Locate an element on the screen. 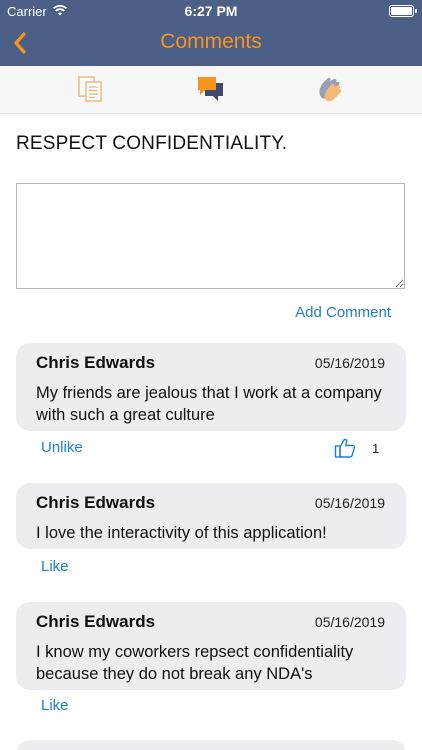  documents-icon is located at coordinates (90, 89).